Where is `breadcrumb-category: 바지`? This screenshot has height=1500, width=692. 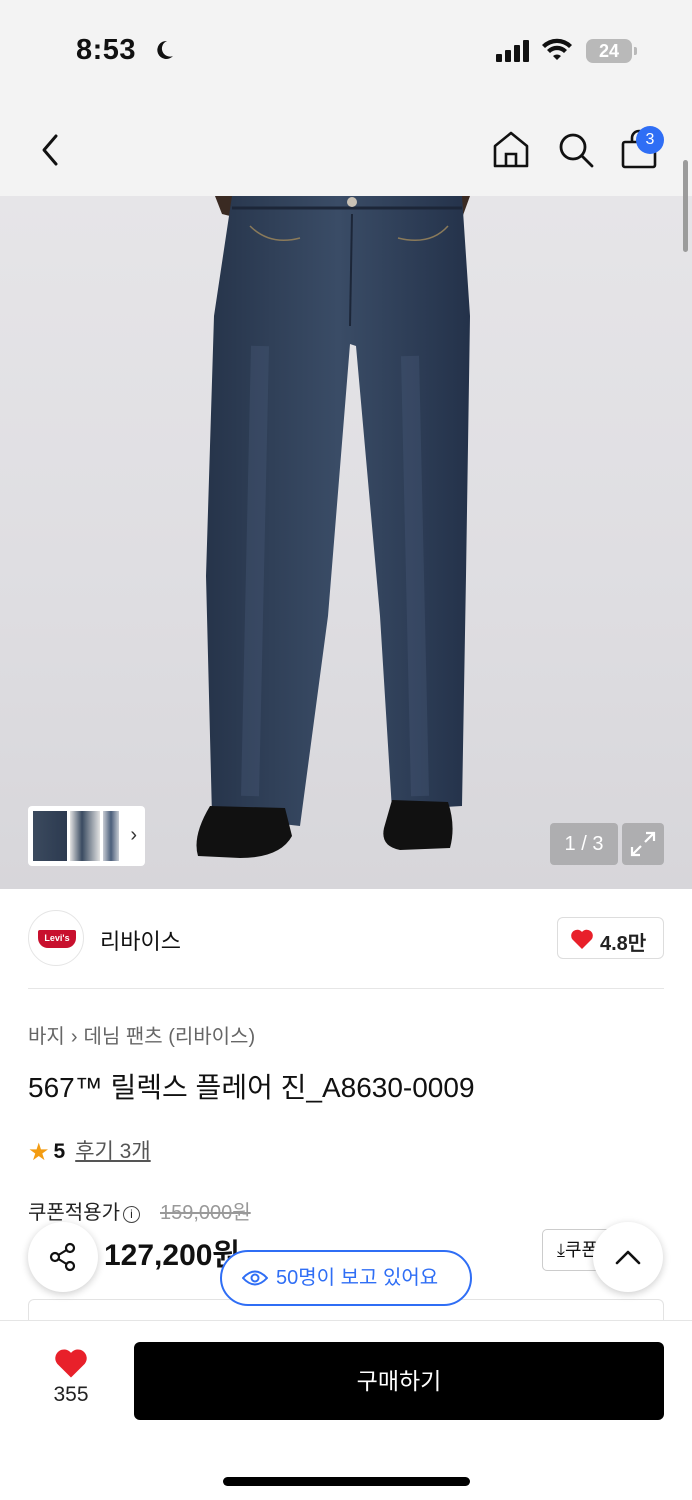
breadcrumb-category: 바지 is located at coordinates (46, 1037).